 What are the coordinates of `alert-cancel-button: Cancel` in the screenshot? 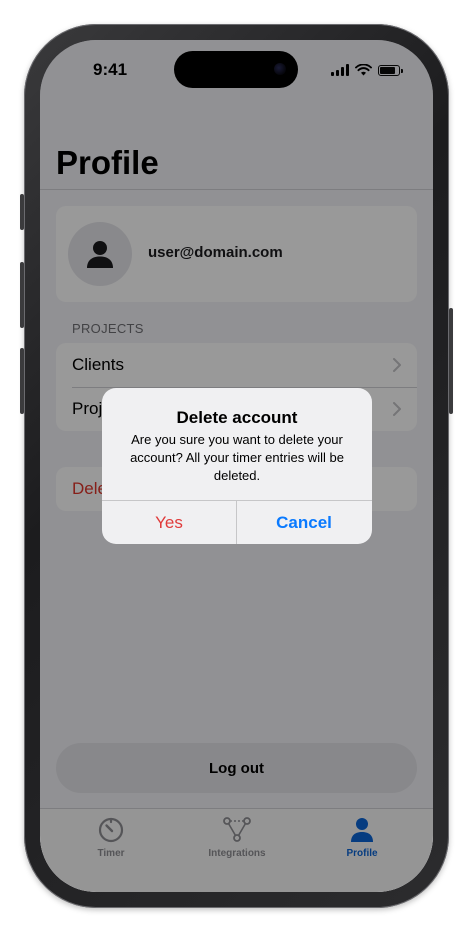 It's located at (304, 522).